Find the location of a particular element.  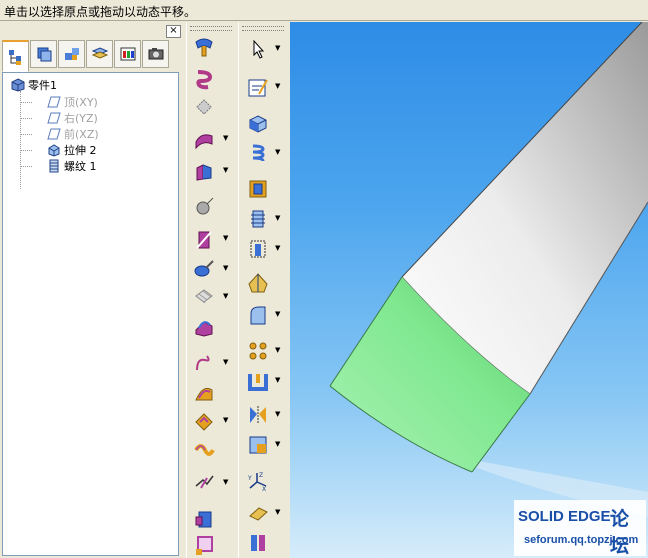

sphere-button is located at coordinates (204, 207).